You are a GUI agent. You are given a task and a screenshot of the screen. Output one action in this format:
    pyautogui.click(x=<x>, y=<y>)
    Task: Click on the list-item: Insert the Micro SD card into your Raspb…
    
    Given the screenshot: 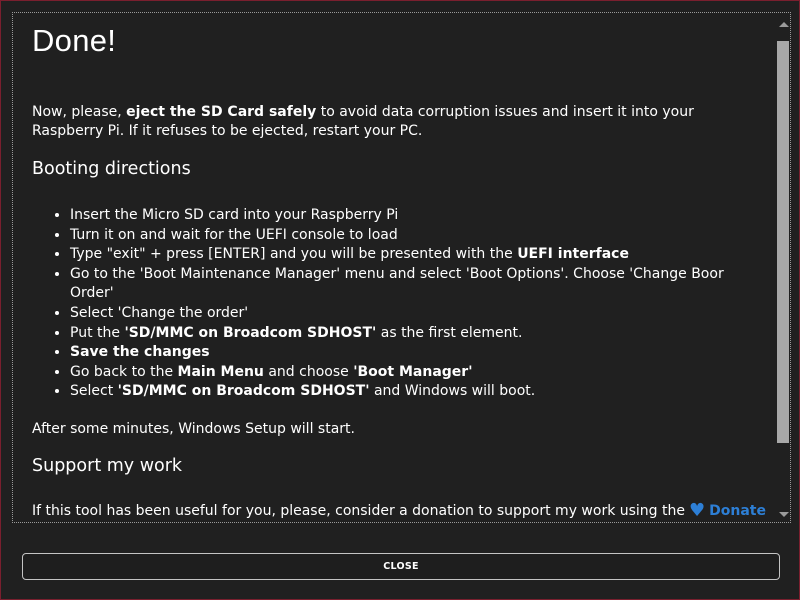 What is the action you would take?
    pyautogui.click(x=410, y=216)
    